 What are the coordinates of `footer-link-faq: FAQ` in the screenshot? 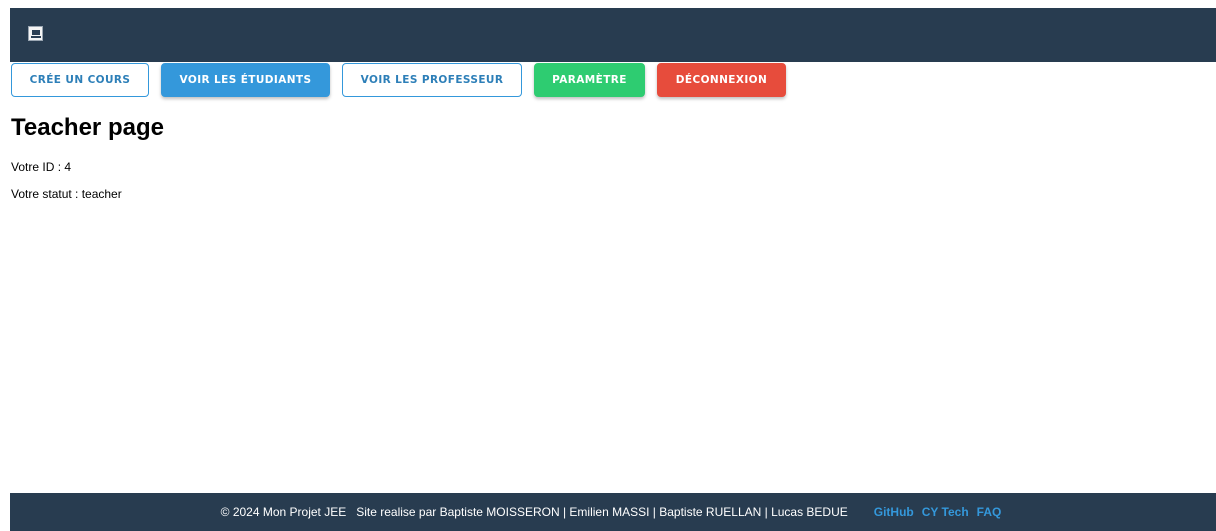 It's located at (989, 512).